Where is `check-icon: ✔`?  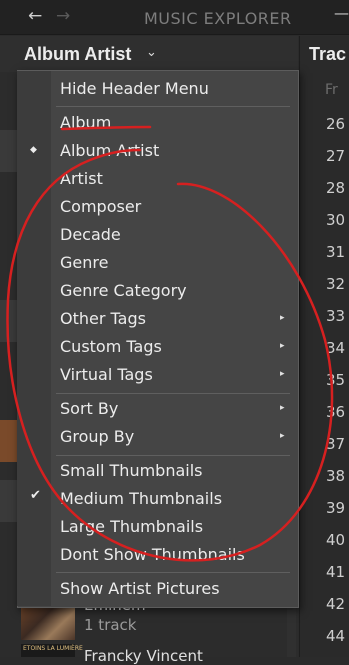 check-icon: ✔ is located at coordinates (35, 495).